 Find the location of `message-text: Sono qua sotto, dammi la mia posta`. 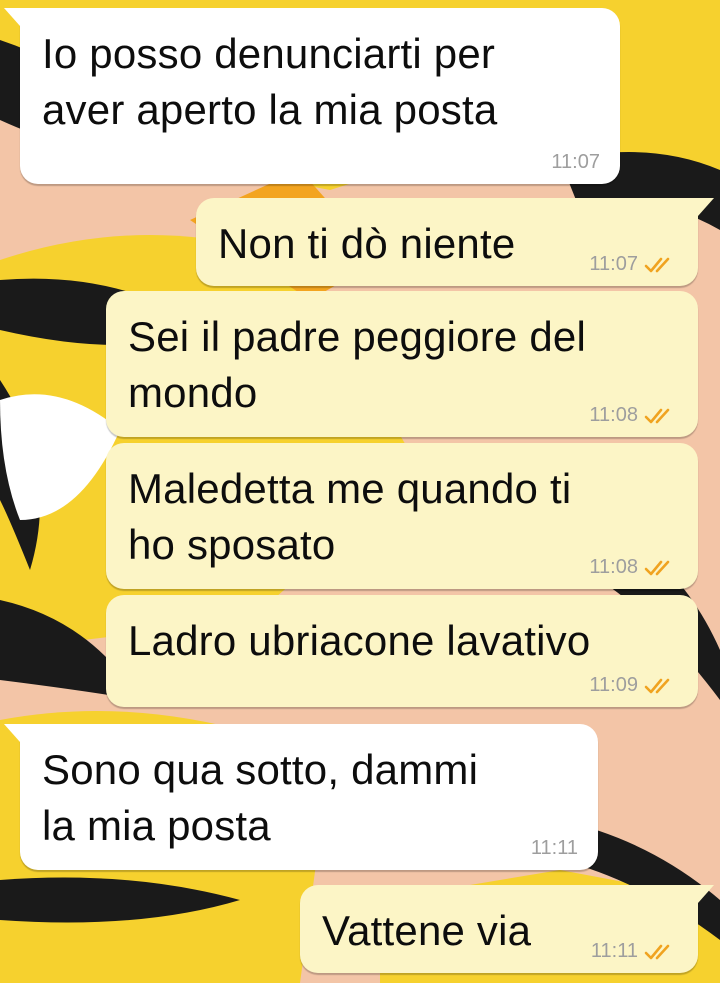

message-text: Sono qua sotto, dammi la mia posta is located at coordinates (260, 797).